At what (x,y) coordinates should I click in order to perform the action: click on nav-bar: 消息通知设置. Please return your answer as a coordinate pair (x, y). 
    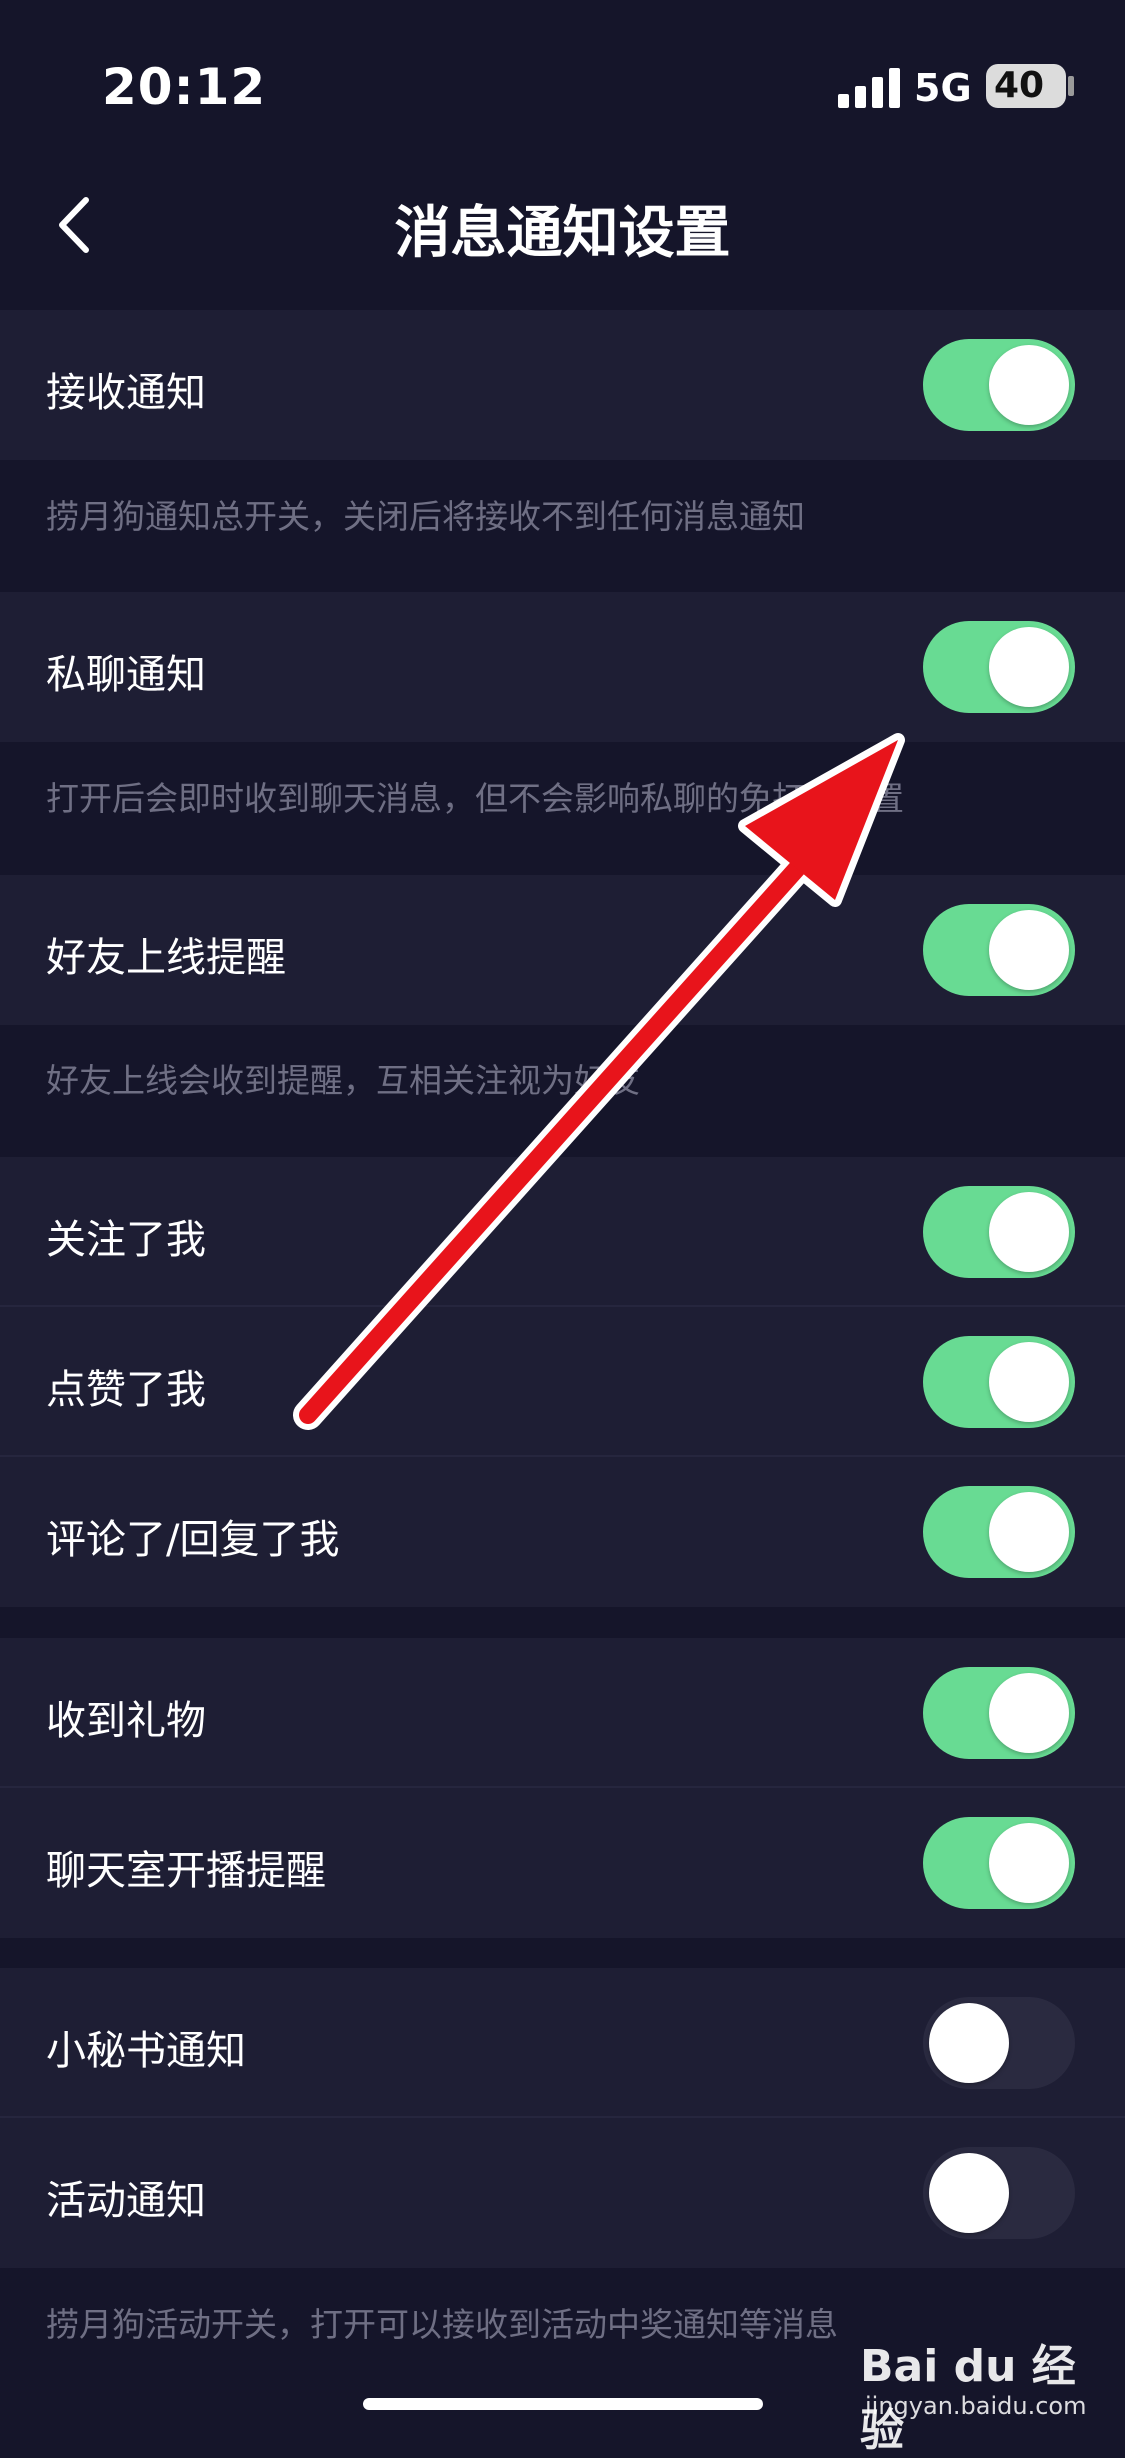
    Looking at the image, I should click on (562, 235).